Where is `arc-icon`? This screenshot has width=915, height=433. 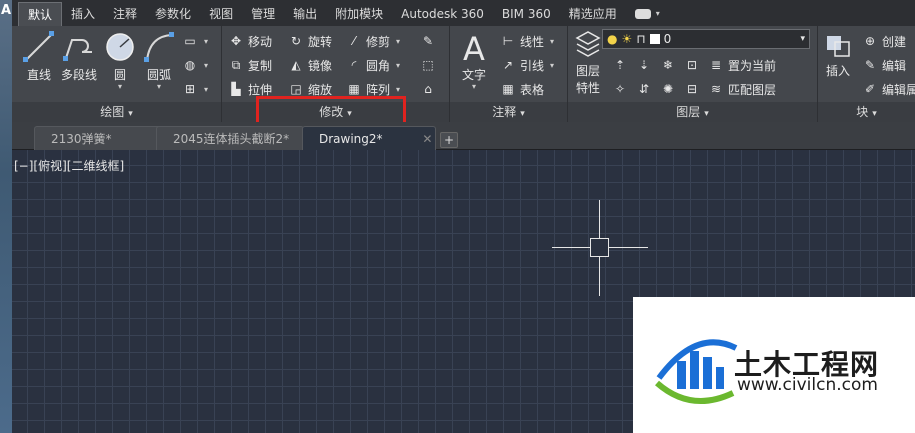 arc-icon is located at coordinates (159, 47).